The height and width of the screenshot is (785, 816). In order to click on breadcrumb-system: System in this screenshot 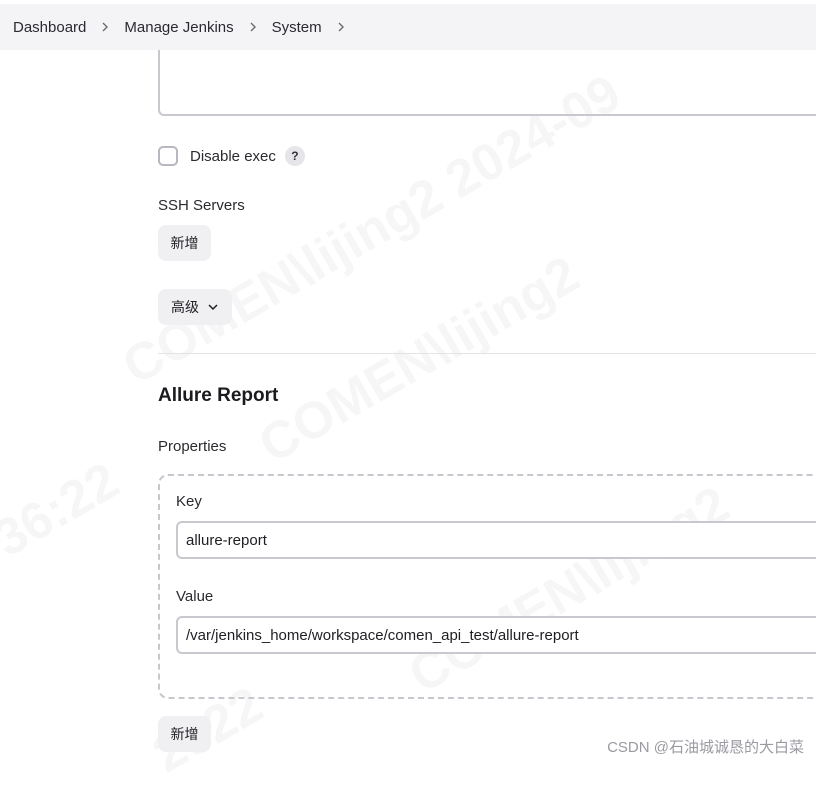, I will do `click(297, 27)`.